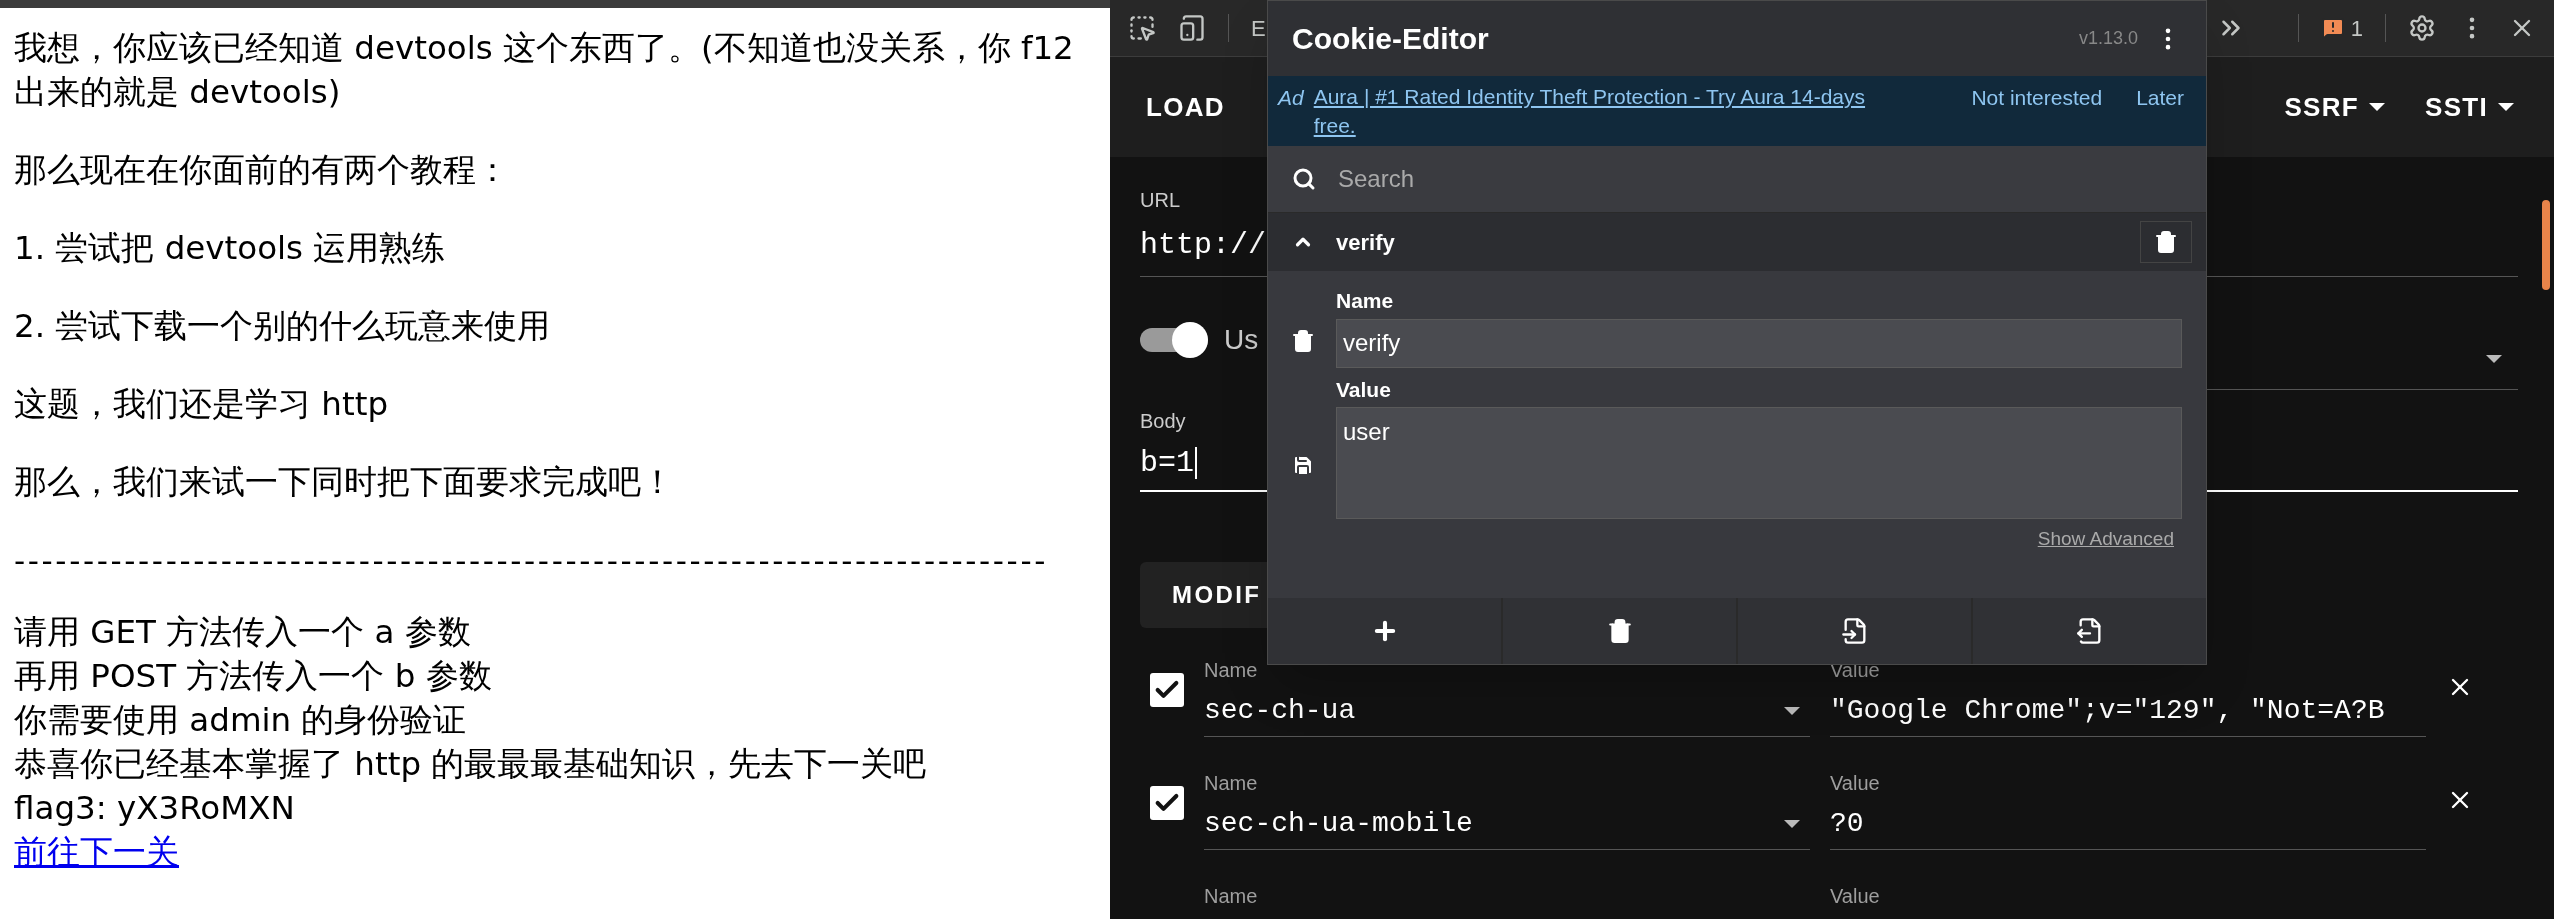 The width and height of the screenshot is (2554, 919). I want to click on value-input: user, so click(1759, 463).